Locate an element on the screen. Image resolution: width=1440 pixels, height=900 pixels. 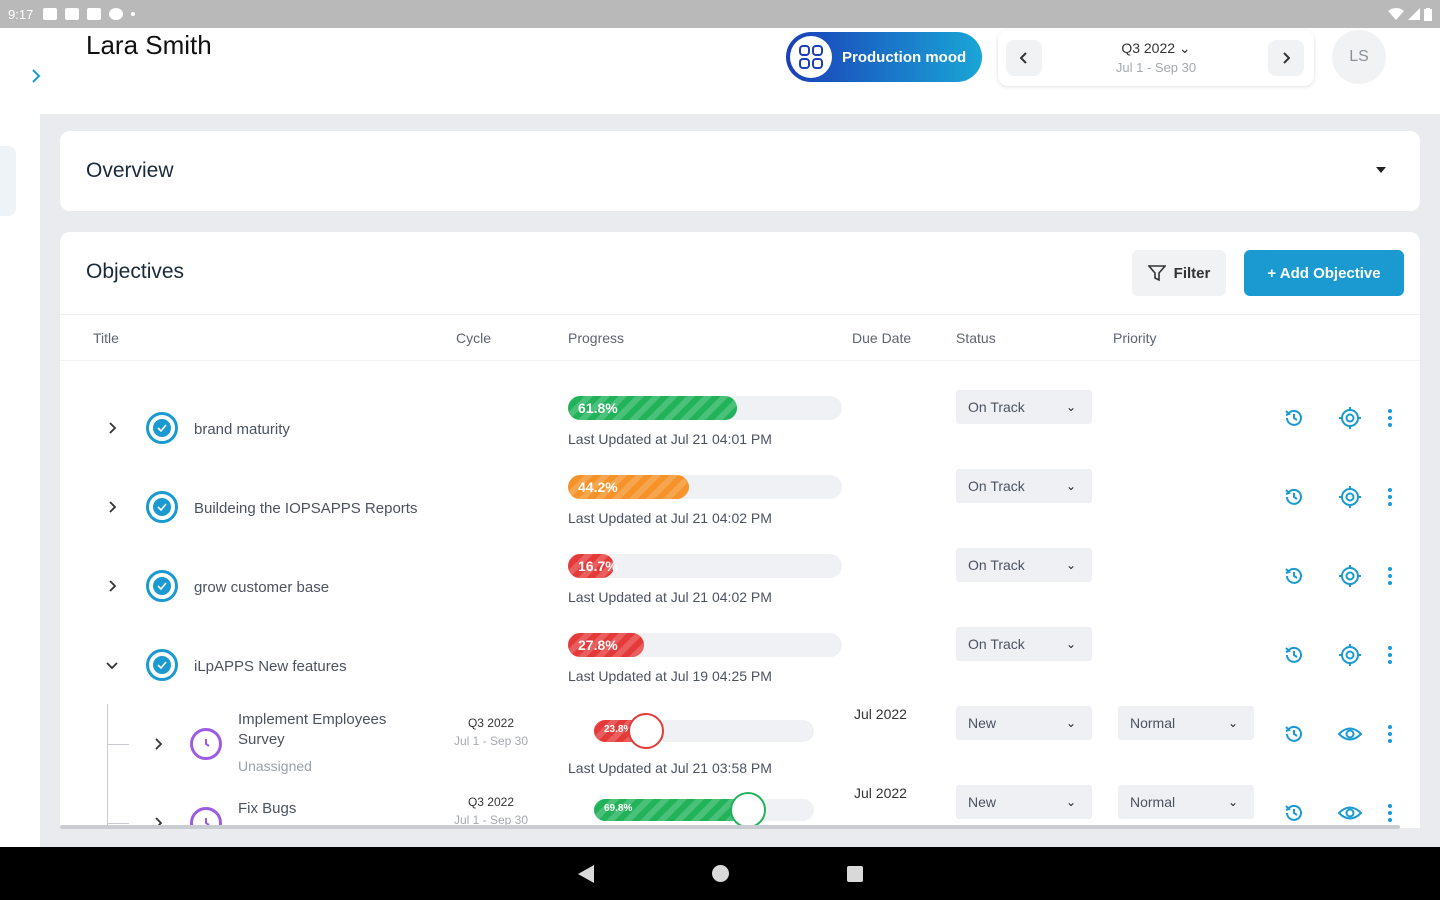
key-result-title: Fix Bugs is located at coordinates (333, 809).